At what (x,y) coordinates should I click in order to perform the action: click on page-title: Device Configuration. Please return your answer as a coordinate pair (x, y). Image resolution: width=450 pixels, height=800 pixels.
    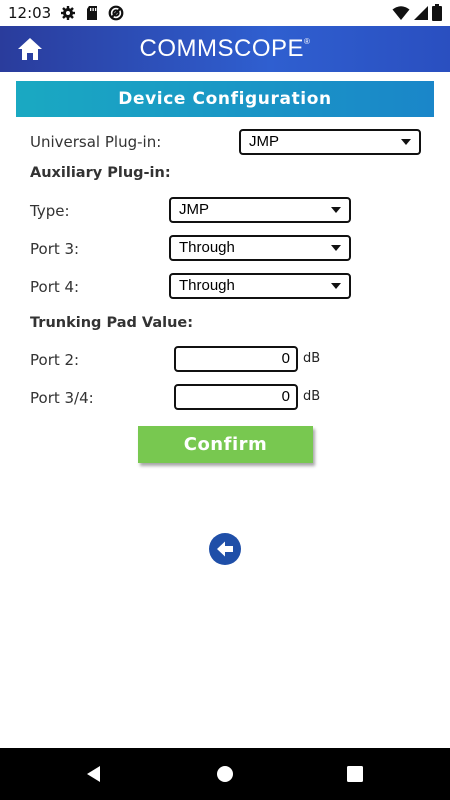
    Looking at the image, I should click on (225, 99).